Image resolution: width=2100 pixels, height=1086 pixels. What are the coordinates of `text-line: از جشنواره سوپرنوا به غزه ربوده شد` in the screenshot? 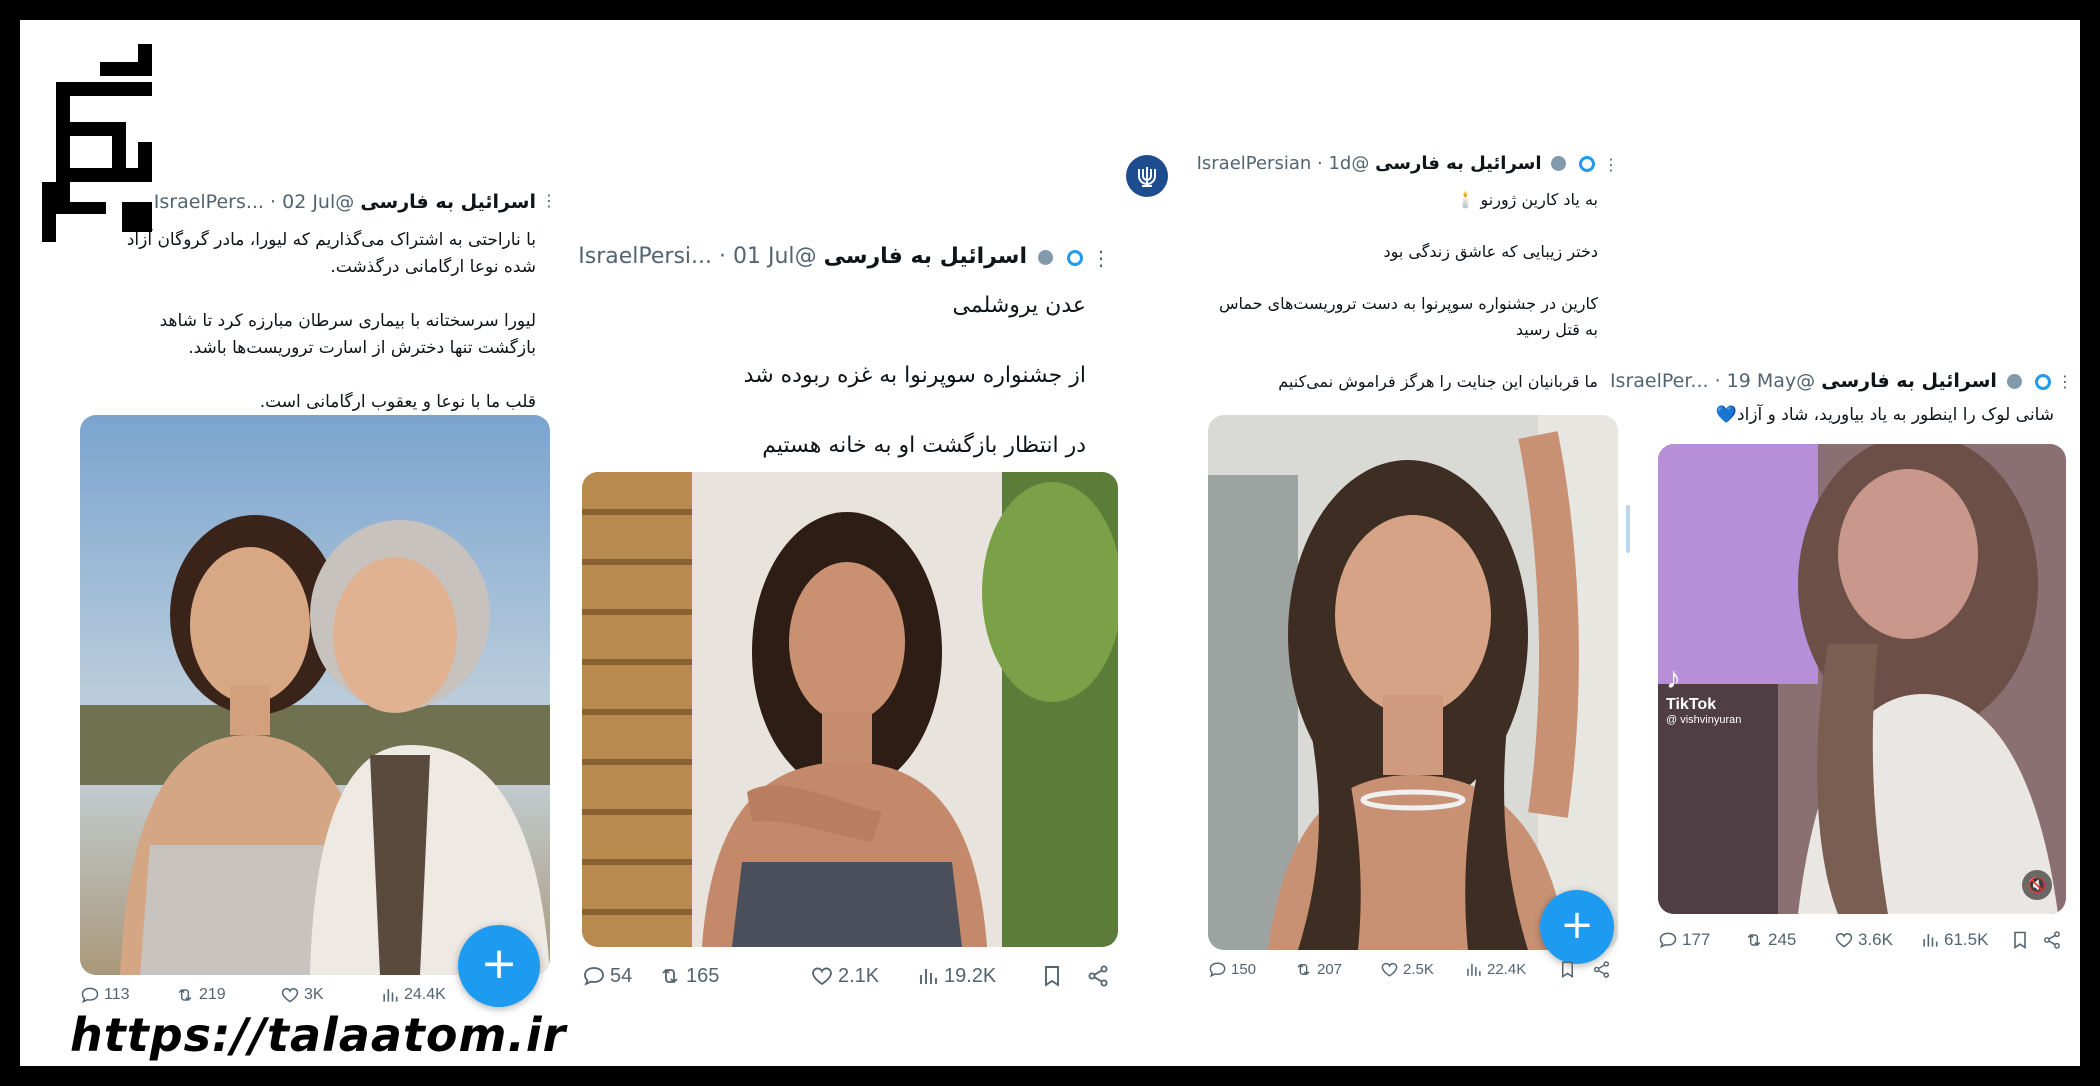 It's located at (914, 375).